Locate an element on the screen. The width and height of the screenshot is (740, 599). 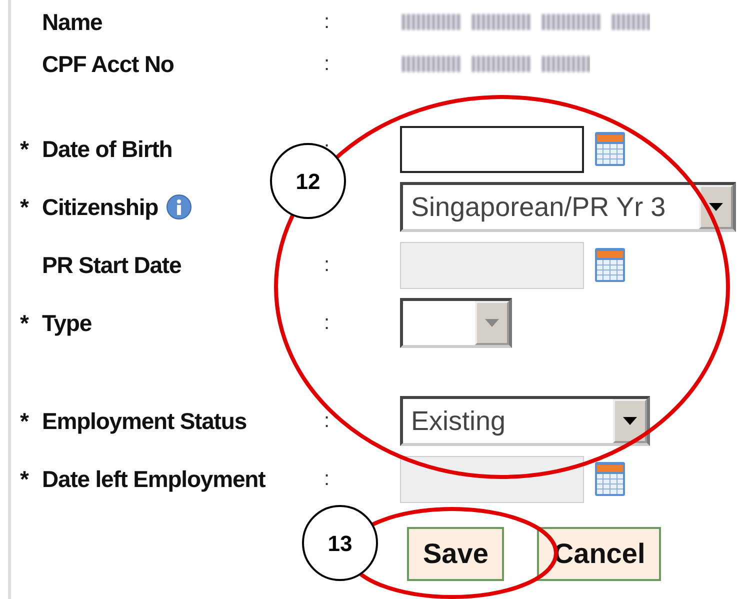
field-label: Name is located at coordinates (72, 22).